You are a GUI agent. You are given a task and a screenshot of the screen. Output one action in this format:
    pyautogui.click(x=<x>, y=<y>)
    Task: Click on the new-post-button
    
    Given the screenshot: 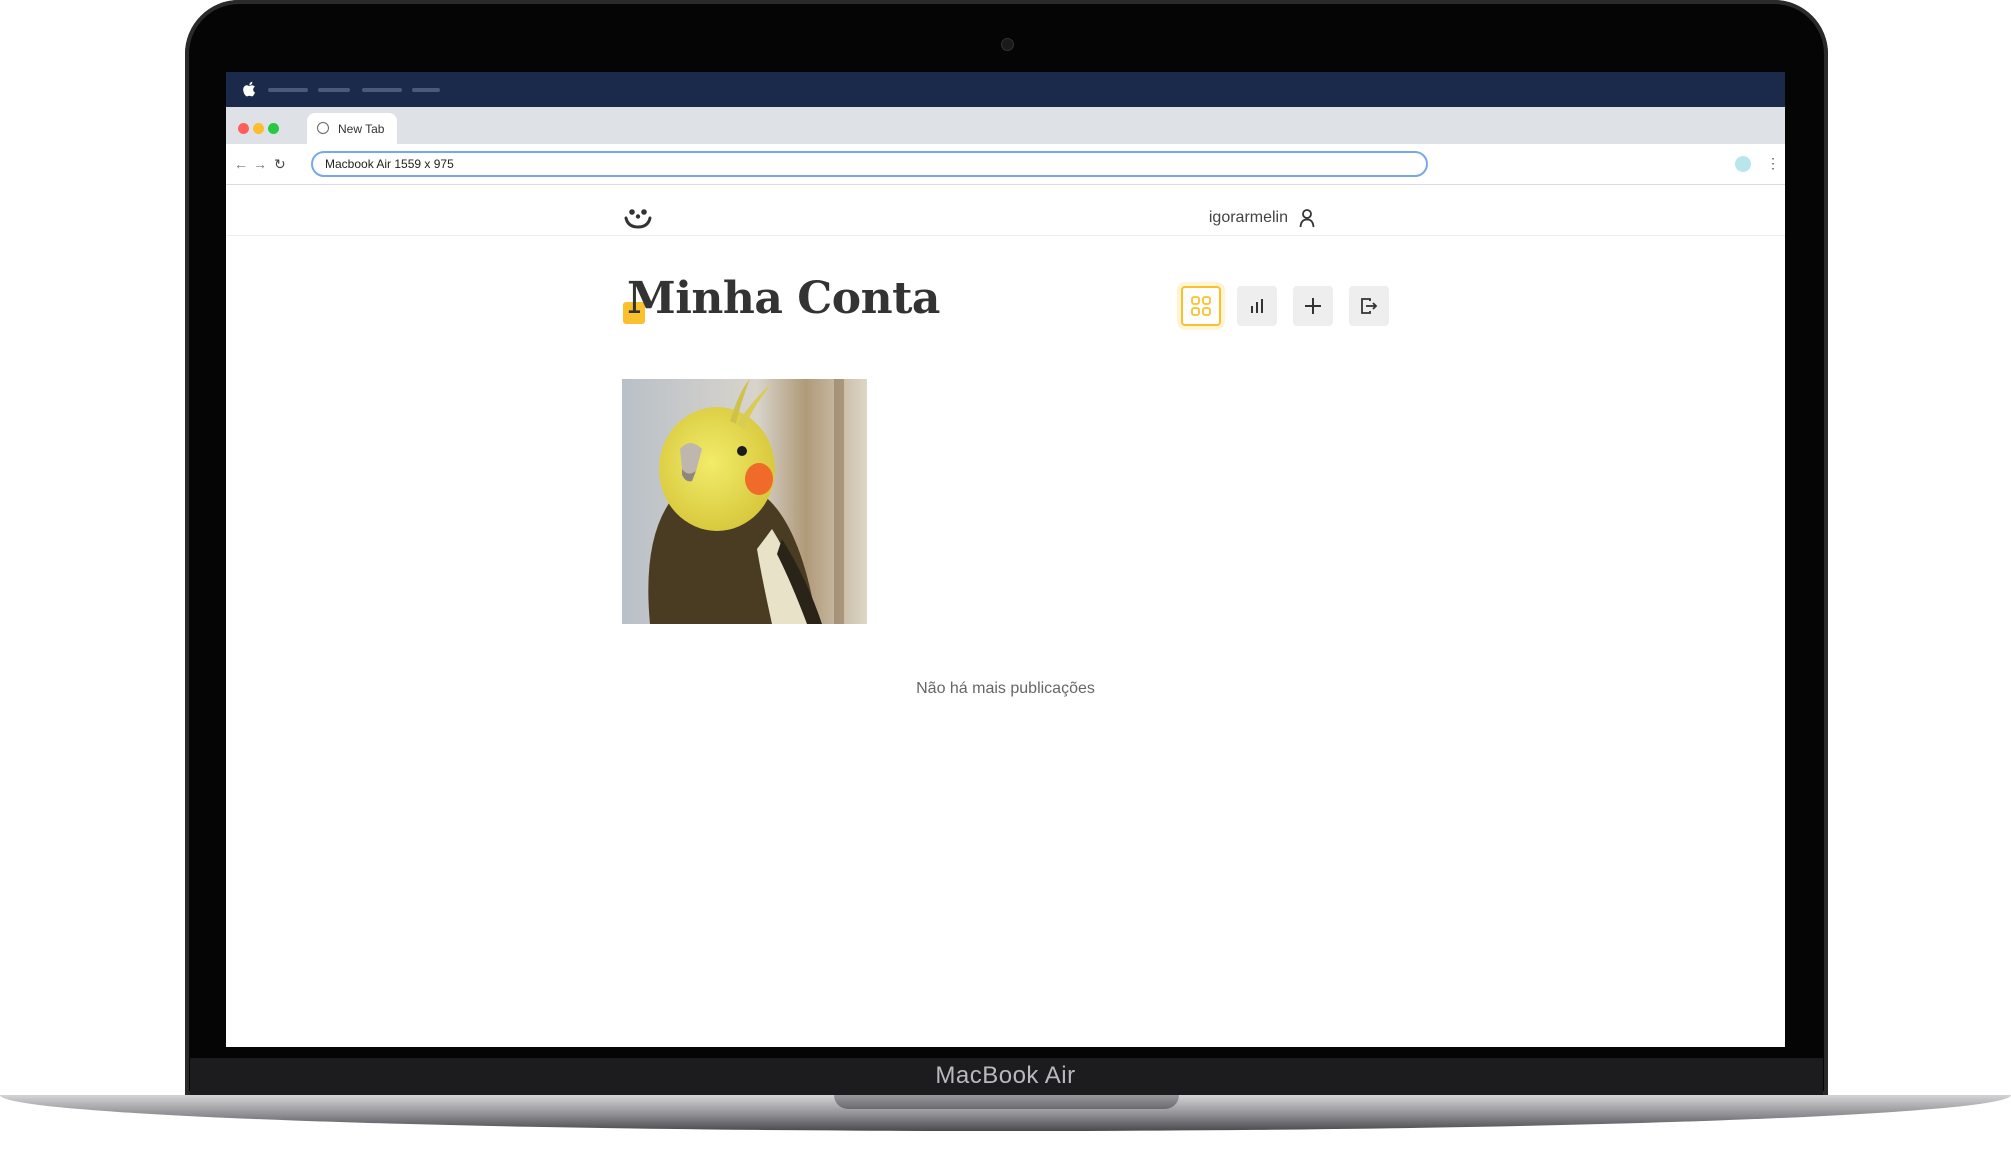 What is the action you would take?
    pyautogui.click(x=1313, y=306)
    